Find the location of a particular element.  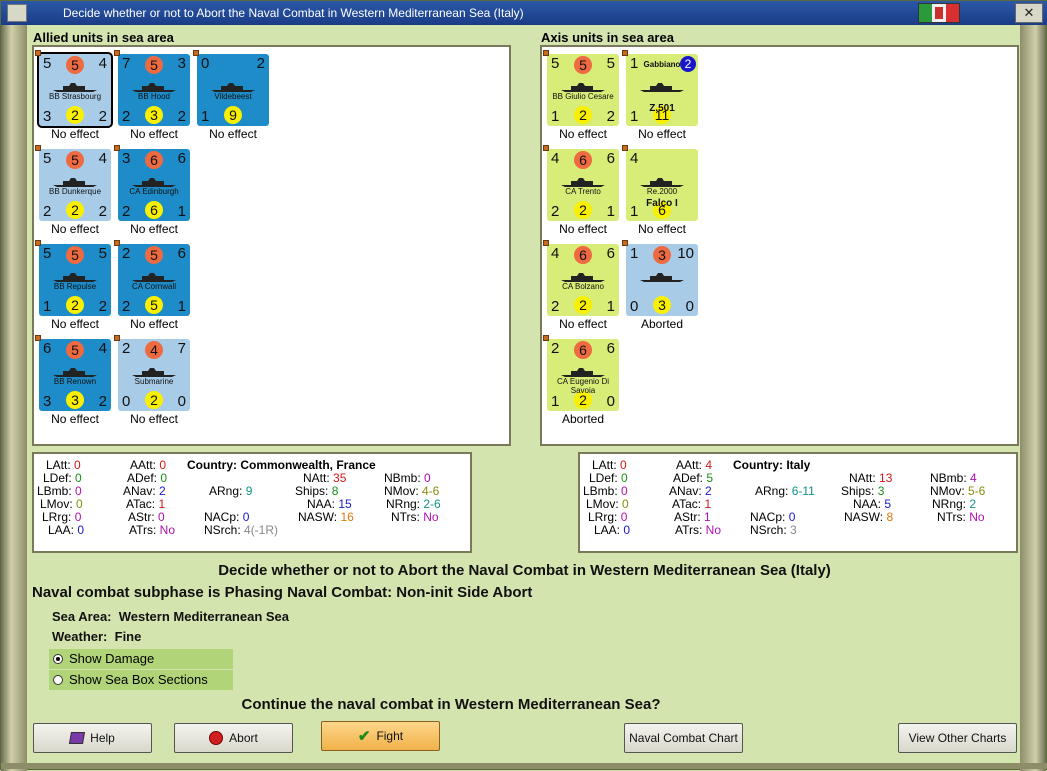

allied-naa: 15 is located at coordinates (345, 504).